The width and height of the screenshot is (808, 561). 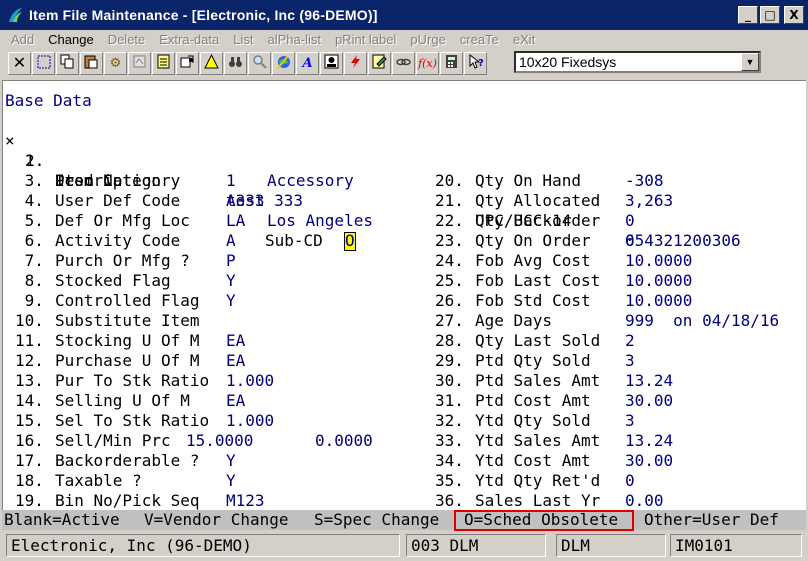 I want to click on font-select: 10x20 Fixedsys ▼, so click(x=637, y=62).